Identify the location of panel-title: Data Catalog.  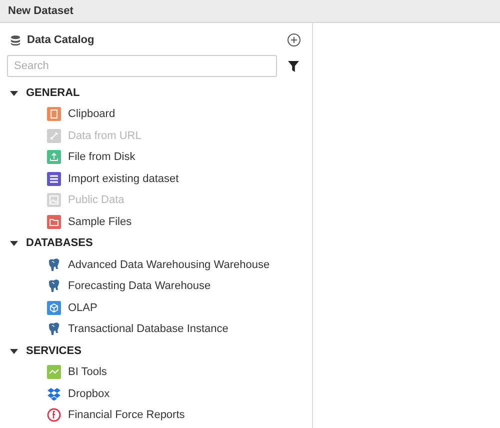
(60, 40).